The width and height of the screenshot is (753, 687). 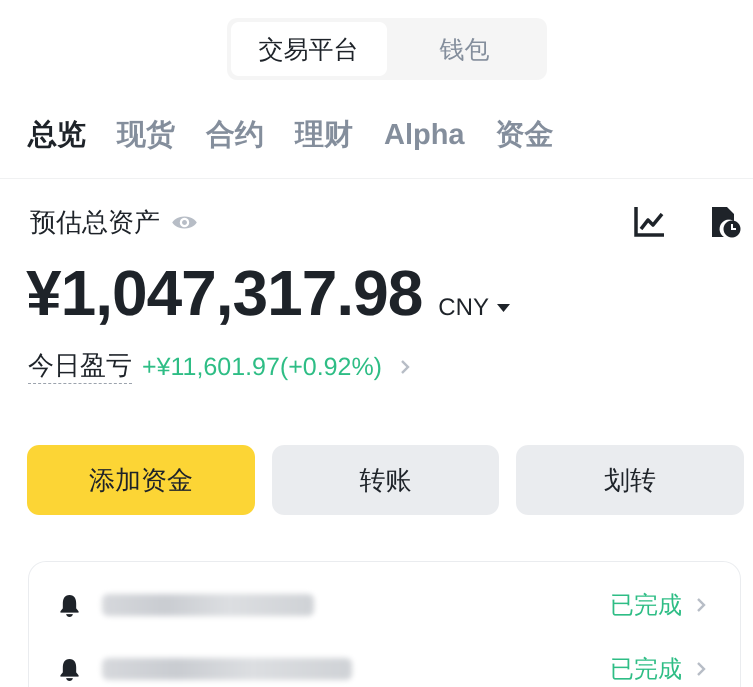 I want to click on line-chart-icon, so click(x=649, y=222).